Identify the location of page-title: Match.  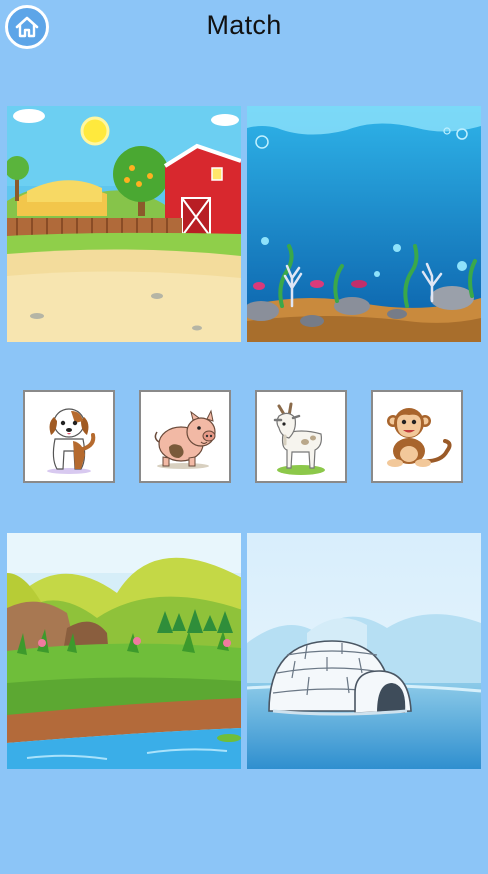
(244, 25).